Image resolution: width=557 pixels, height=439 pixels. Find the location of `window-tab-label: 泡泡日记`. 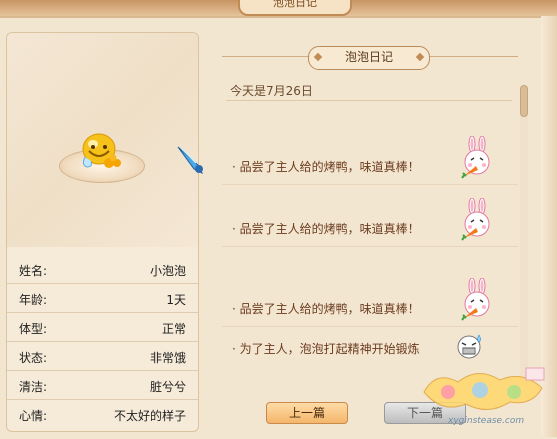

window-tab-label: 泡泡日记 is located at coordinates (295, 4).